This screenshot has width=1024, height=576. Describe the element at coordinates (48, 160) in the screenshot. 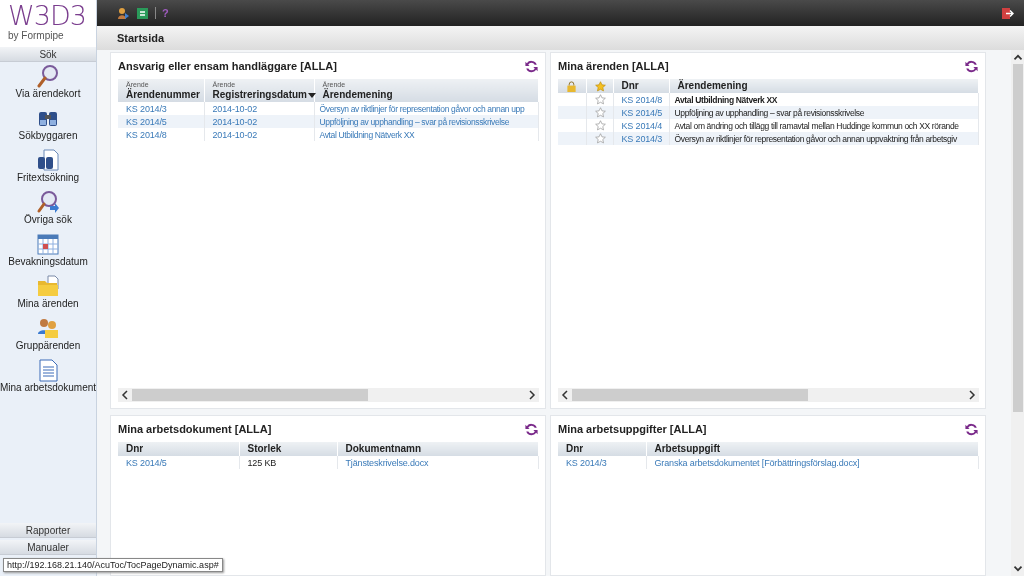

I see `document-binoculars-icon` at that location.